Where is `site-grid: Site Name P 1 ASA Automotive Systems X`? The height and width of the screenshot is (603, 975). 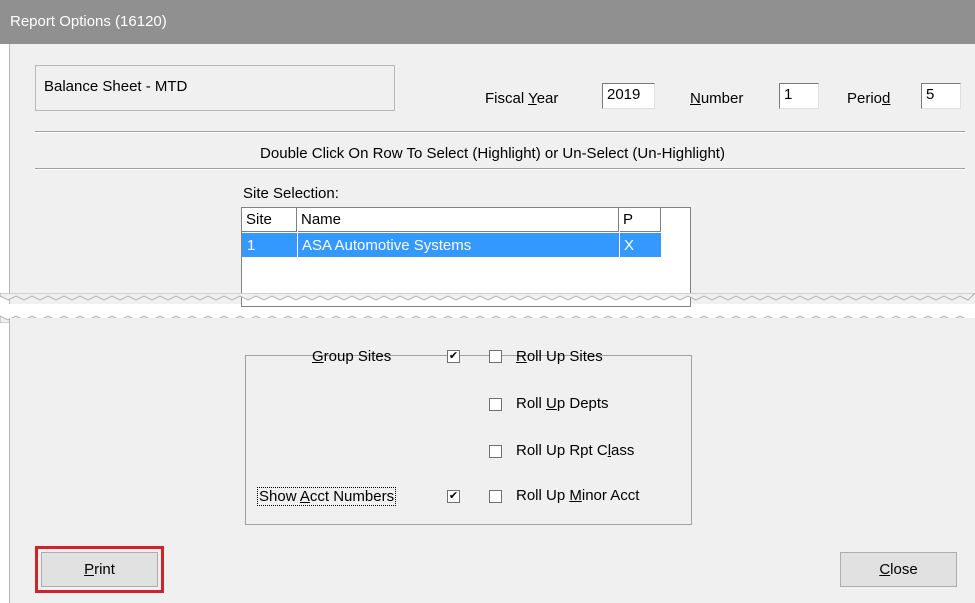
site-grid: Site Name P 1 ASA Automotive Systems X is located at coordinates (466, 257).